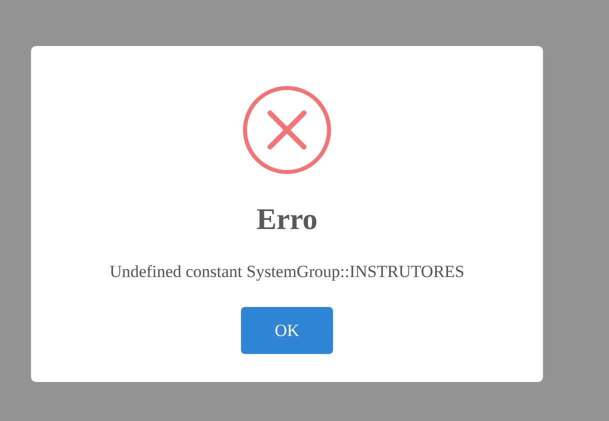 The image size is (609, 421). I want to click on dialog-title: Erro, so click(287, 220).